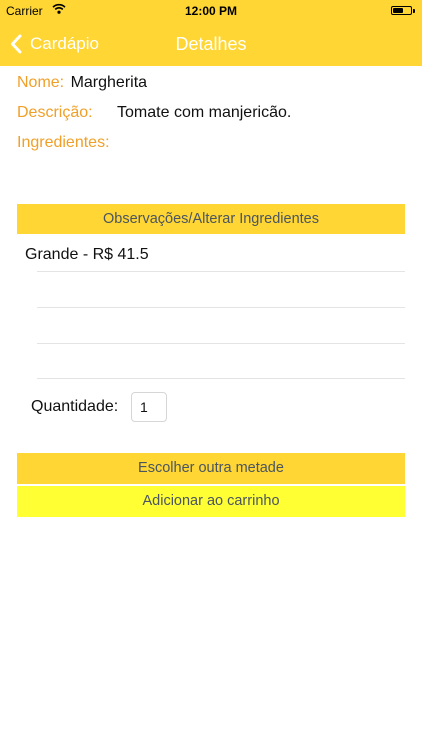  I want to click on description-label: Descrição:, so click(55, 112).